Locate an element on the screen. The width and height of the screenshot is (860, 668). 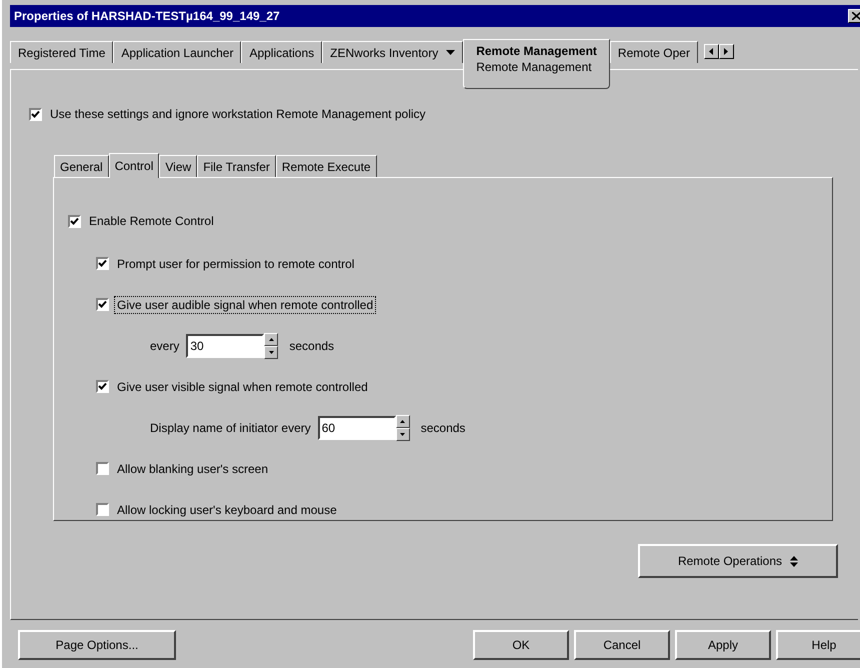
dialog-button: OK is located at coordinates (521, 645).